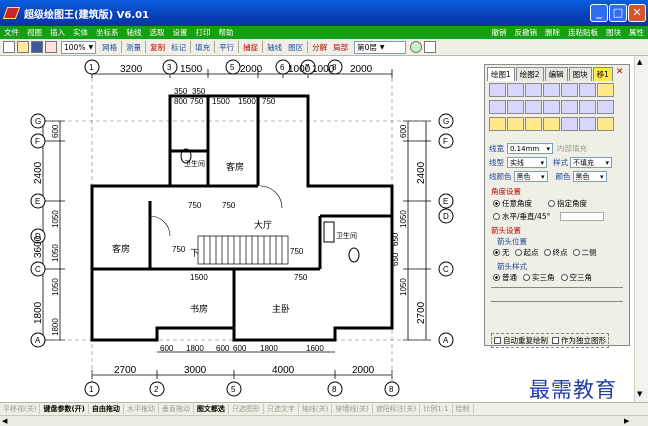 This screenshot has width=648, height=426. I want to click on menu-axis: 轴线, so click(134, 32).